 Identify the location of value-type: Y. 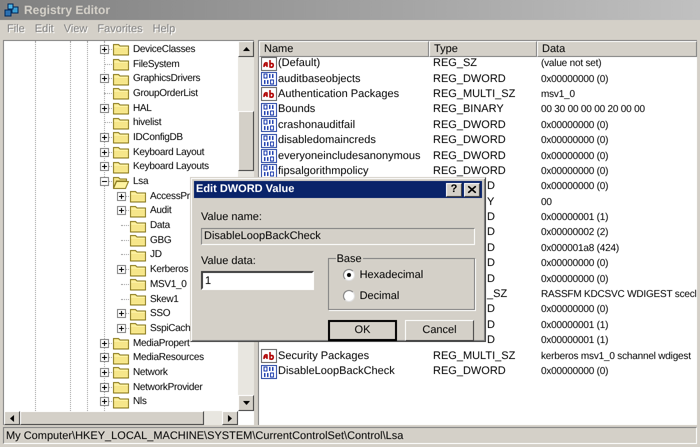
(490, 202).